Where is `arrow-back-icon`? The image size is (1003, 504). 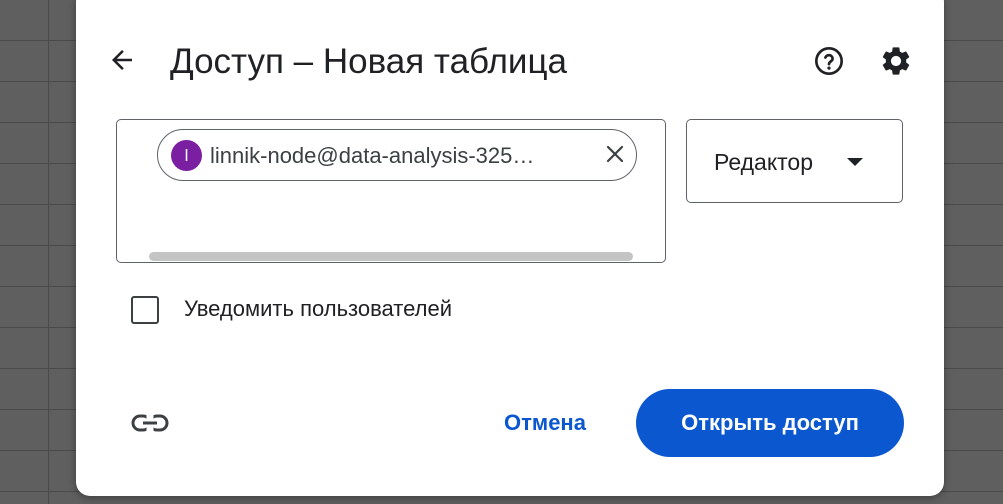 arrow-back-icon is located at coordinates (122, 60).